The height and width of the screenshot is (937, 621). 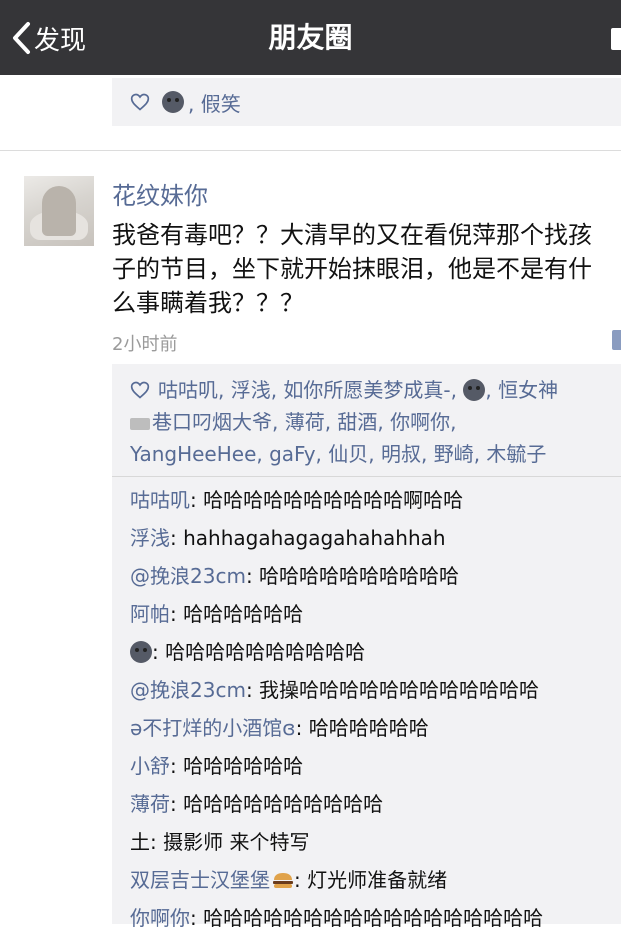 I want to click on comment-item: 小舒: 哈哈哈哈哈哈, so click(x=375, y=766).